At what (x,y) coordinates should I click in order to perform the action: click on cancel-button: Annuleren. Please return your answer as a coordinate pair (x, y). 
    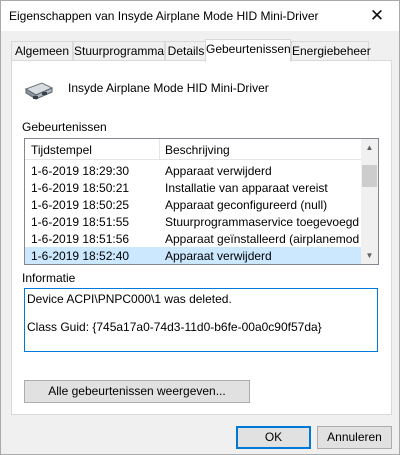
    Looking at the image, I should click on (354, 437).